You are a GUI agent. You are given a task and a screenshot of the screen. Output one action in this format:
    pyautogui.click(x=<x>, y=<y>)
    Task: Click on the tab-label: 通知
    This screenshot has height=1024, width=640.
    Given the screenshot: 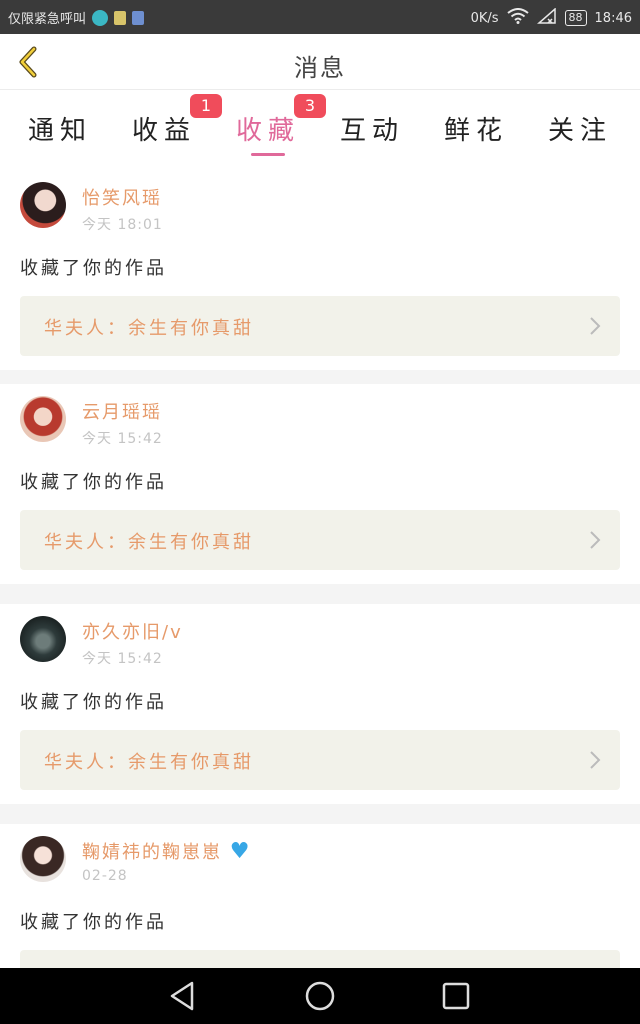 What is the action you would take?
    pyautogui.click(x=59, y=131)
    